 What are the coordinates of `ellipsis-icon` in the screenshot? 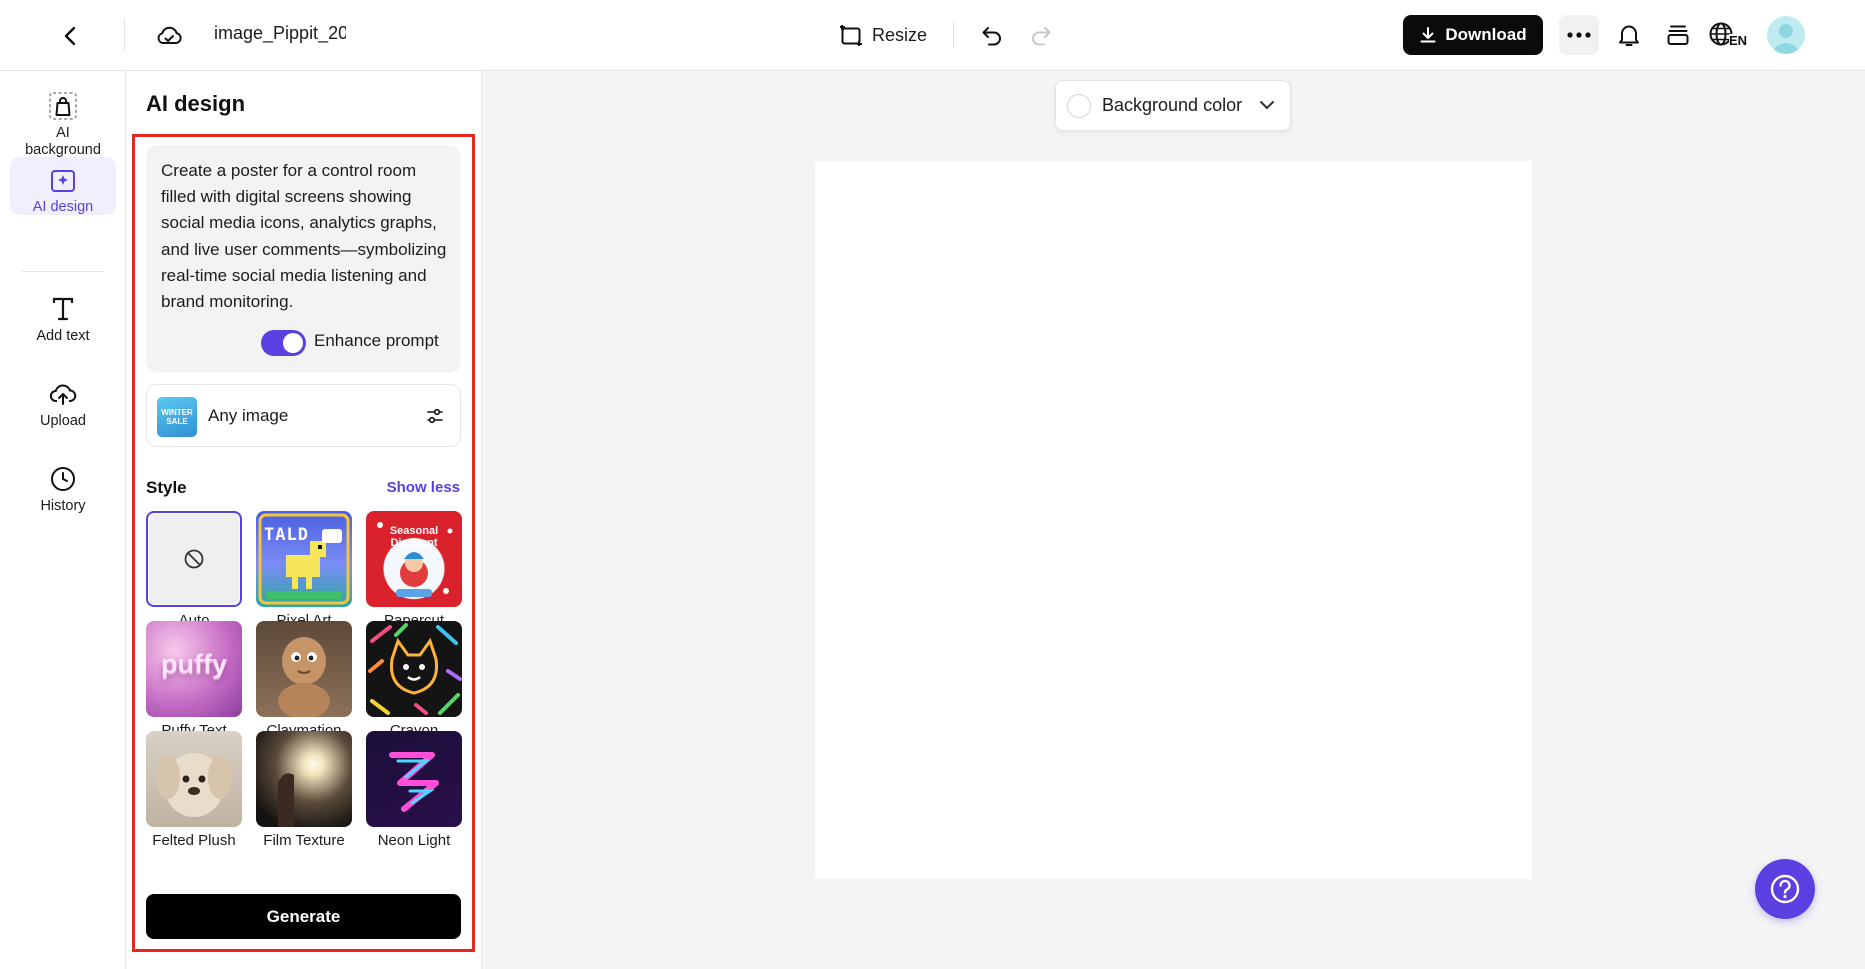 It's located at (1579, 35).